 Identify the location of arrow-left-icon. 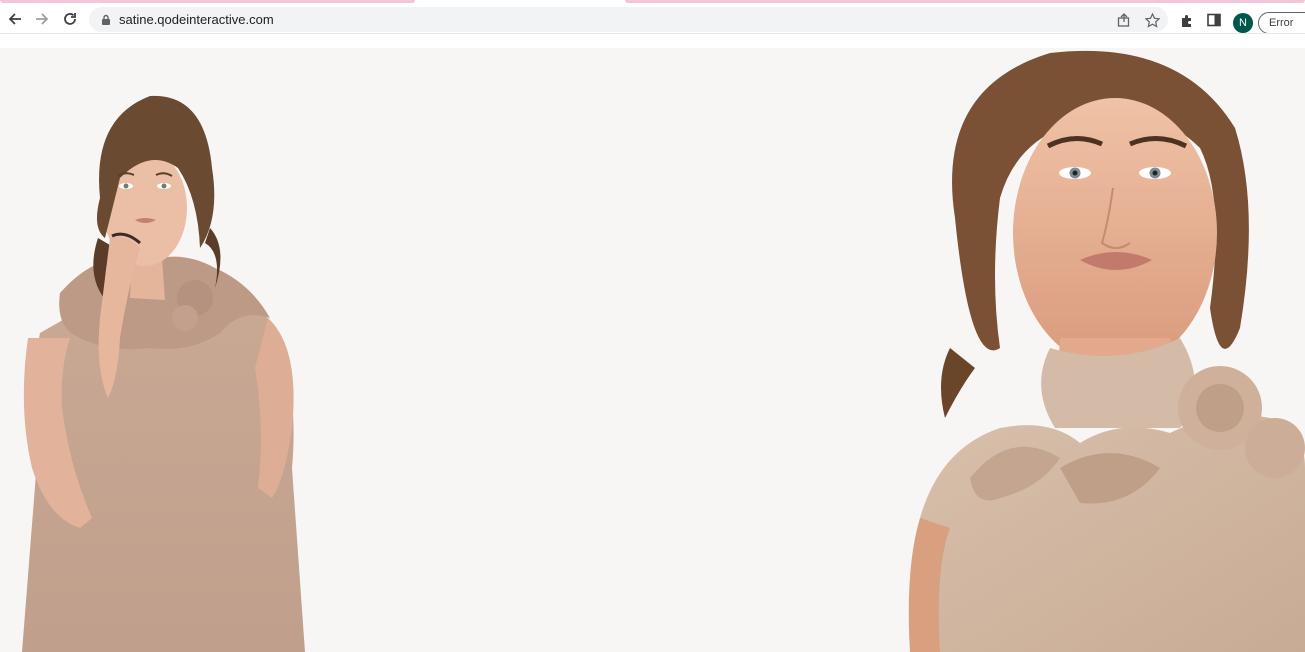
(14, 19).